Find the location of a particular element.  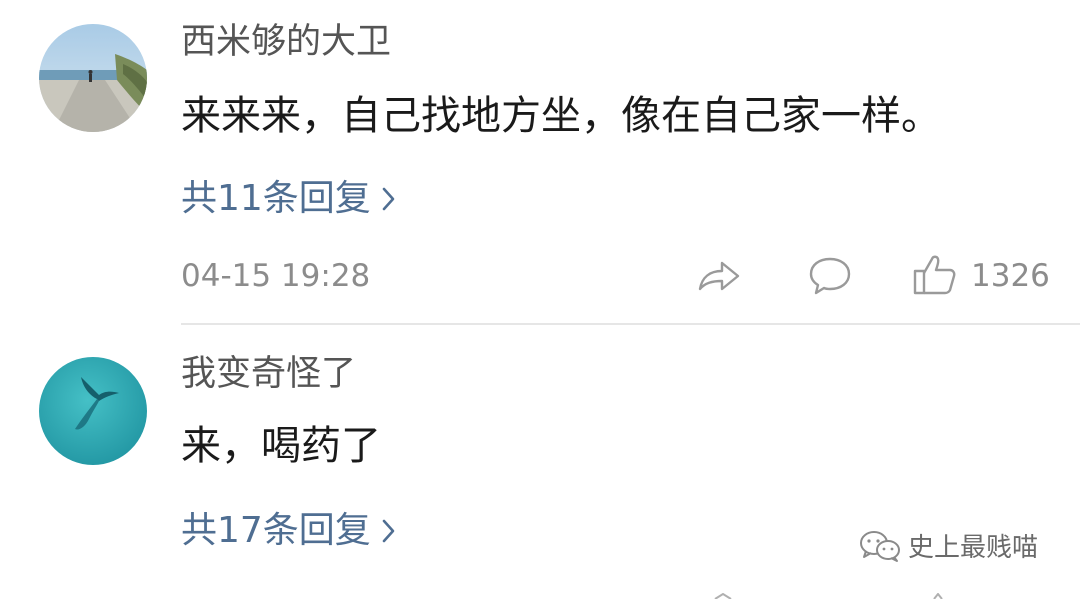

comment-text: 来来来，自己找地方坐，像在自己家一样。 is located at coordinates (561, 116).